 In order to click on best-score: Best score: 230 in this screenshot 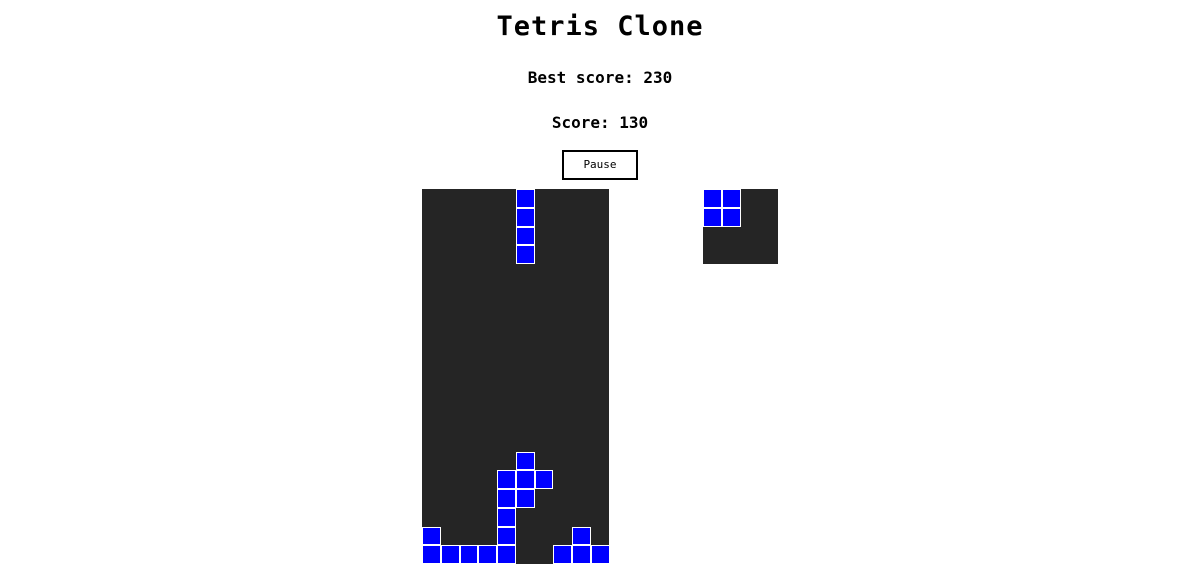, I will do `click(600, 77)`.